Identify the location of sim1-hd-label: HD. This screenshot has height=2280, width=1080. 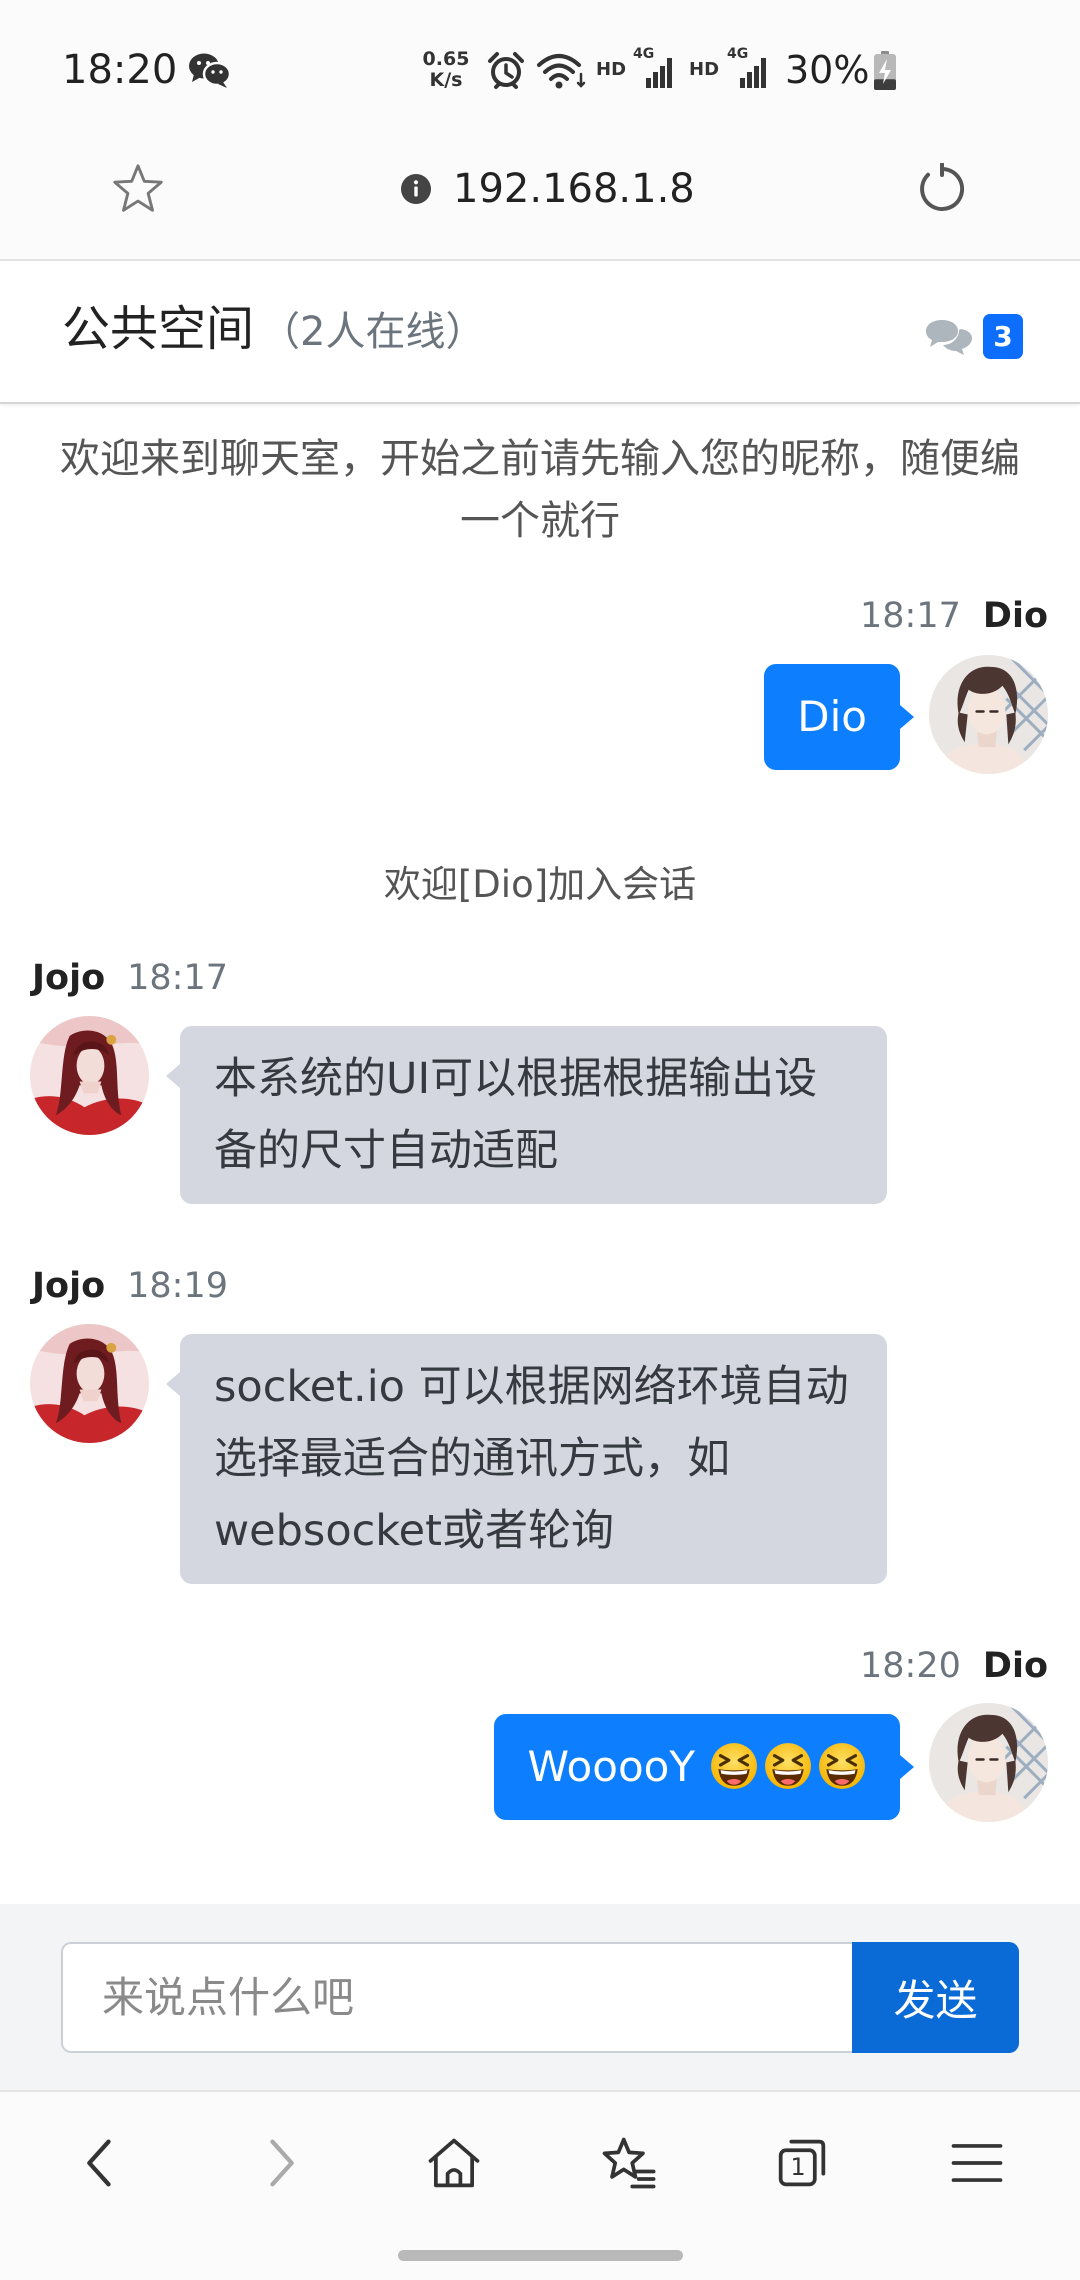
(611, 69).